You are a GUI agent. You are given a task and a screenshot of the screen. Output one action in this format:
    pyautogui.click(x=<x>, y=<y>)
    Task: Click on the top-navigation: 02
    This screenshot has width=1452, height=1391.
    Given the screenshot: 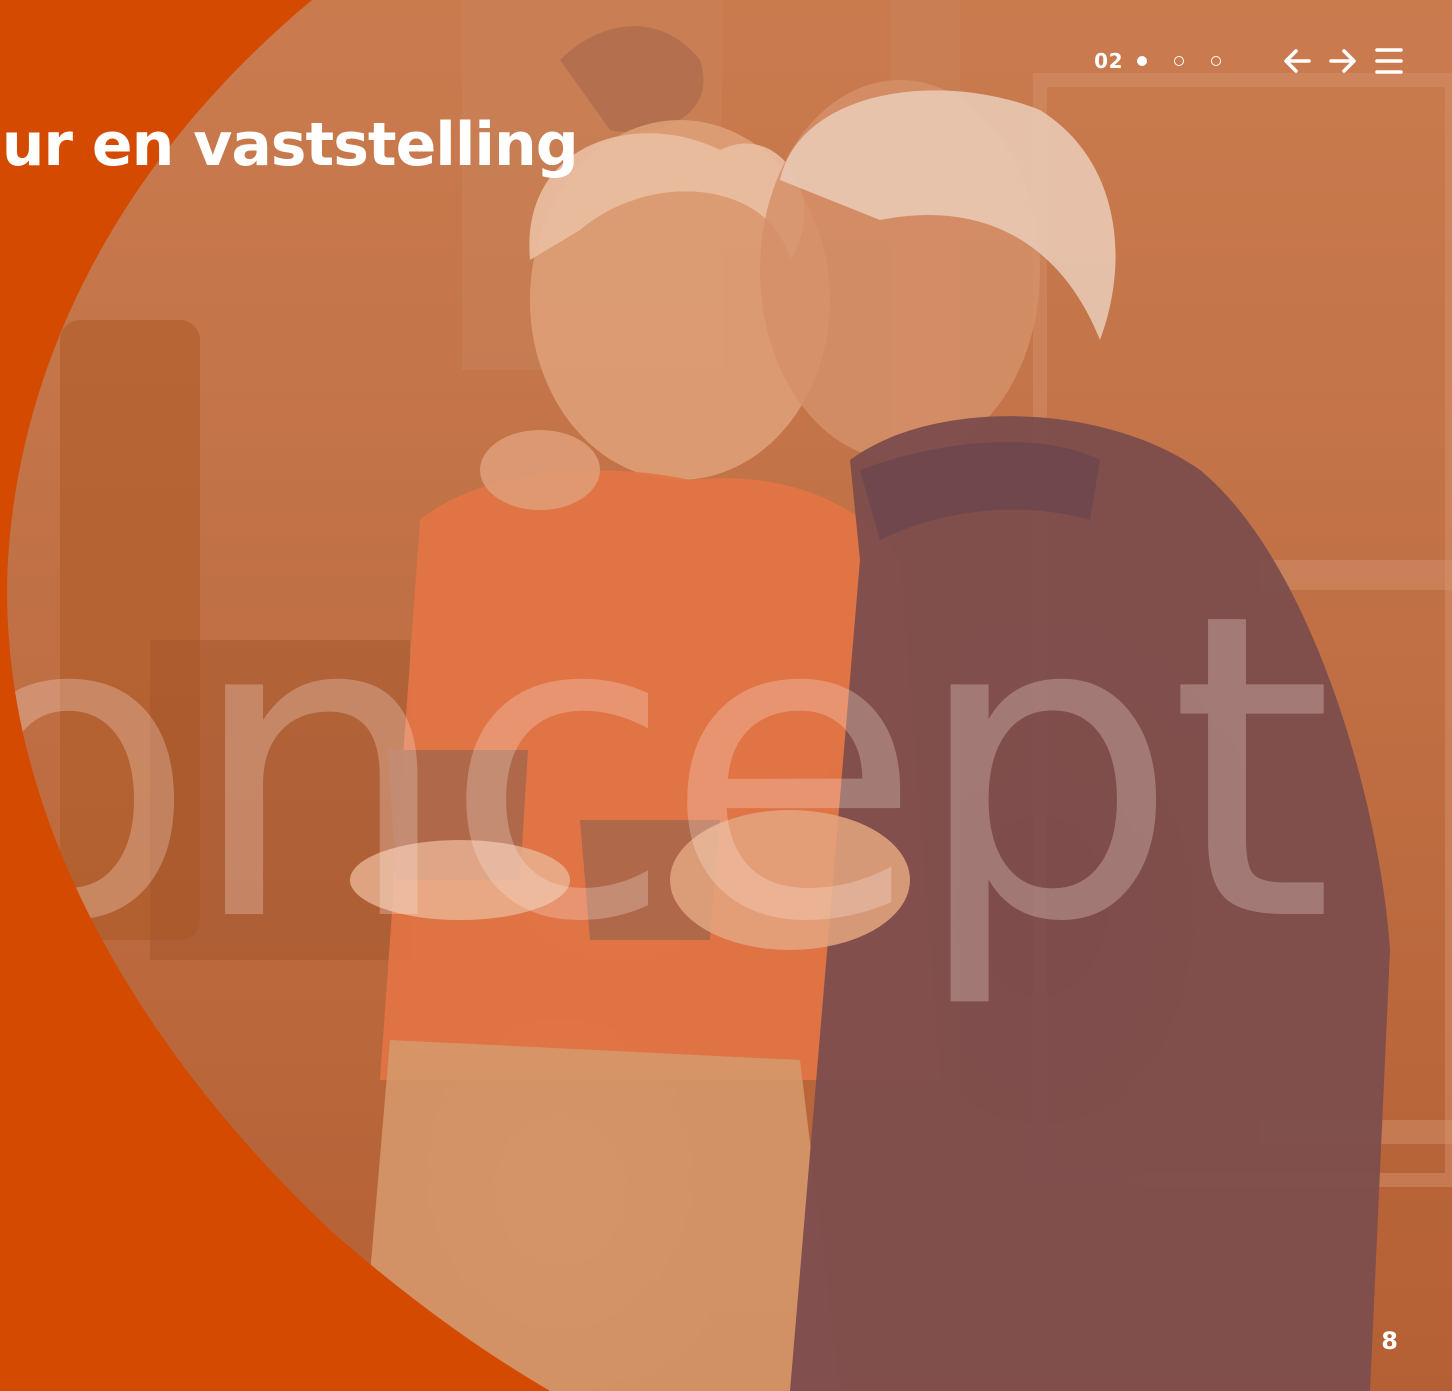 What is the action you would take?
    pyautogui.click(x=1251, y=61)
    